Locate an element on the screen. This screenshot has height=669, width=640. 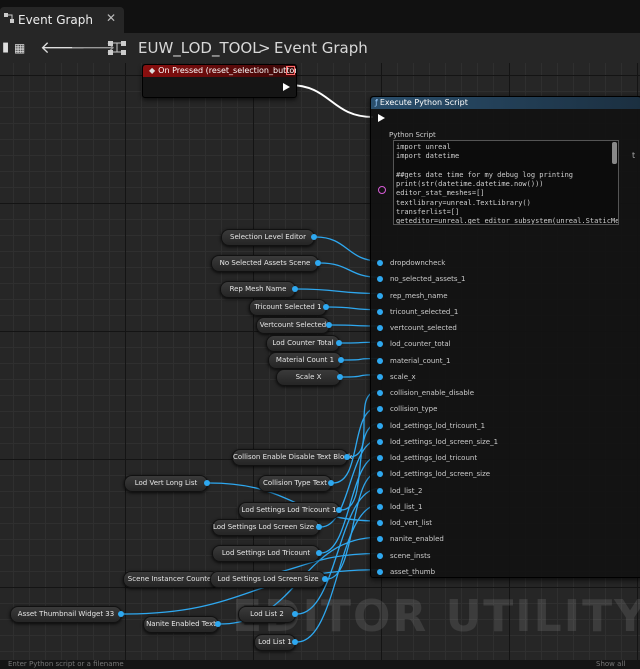
event-node-header: ◆ On Pressed (reset_selection_button) is located at coordinates (219, 71).